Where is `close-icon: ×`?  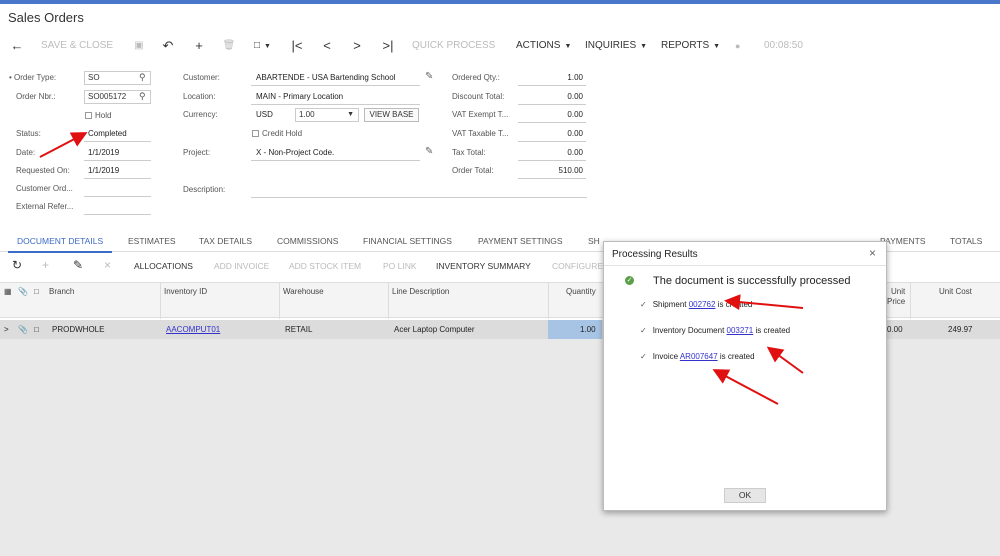
close-icon: × is located at coordinates (872, 253).